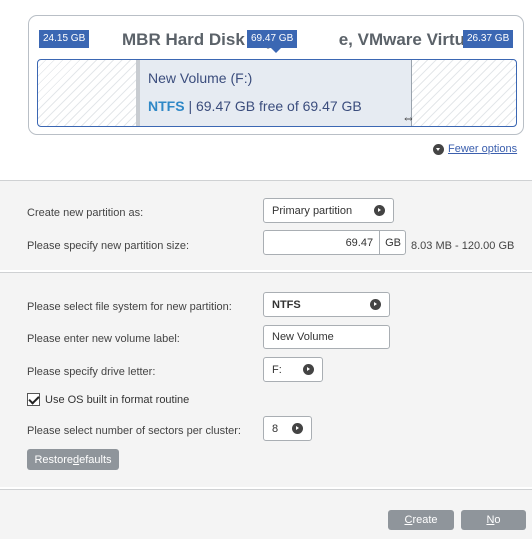 The height and width of the screenshot is (539, 532). I want to click on drive-letter-dropdown: F:, so click(293, 369).